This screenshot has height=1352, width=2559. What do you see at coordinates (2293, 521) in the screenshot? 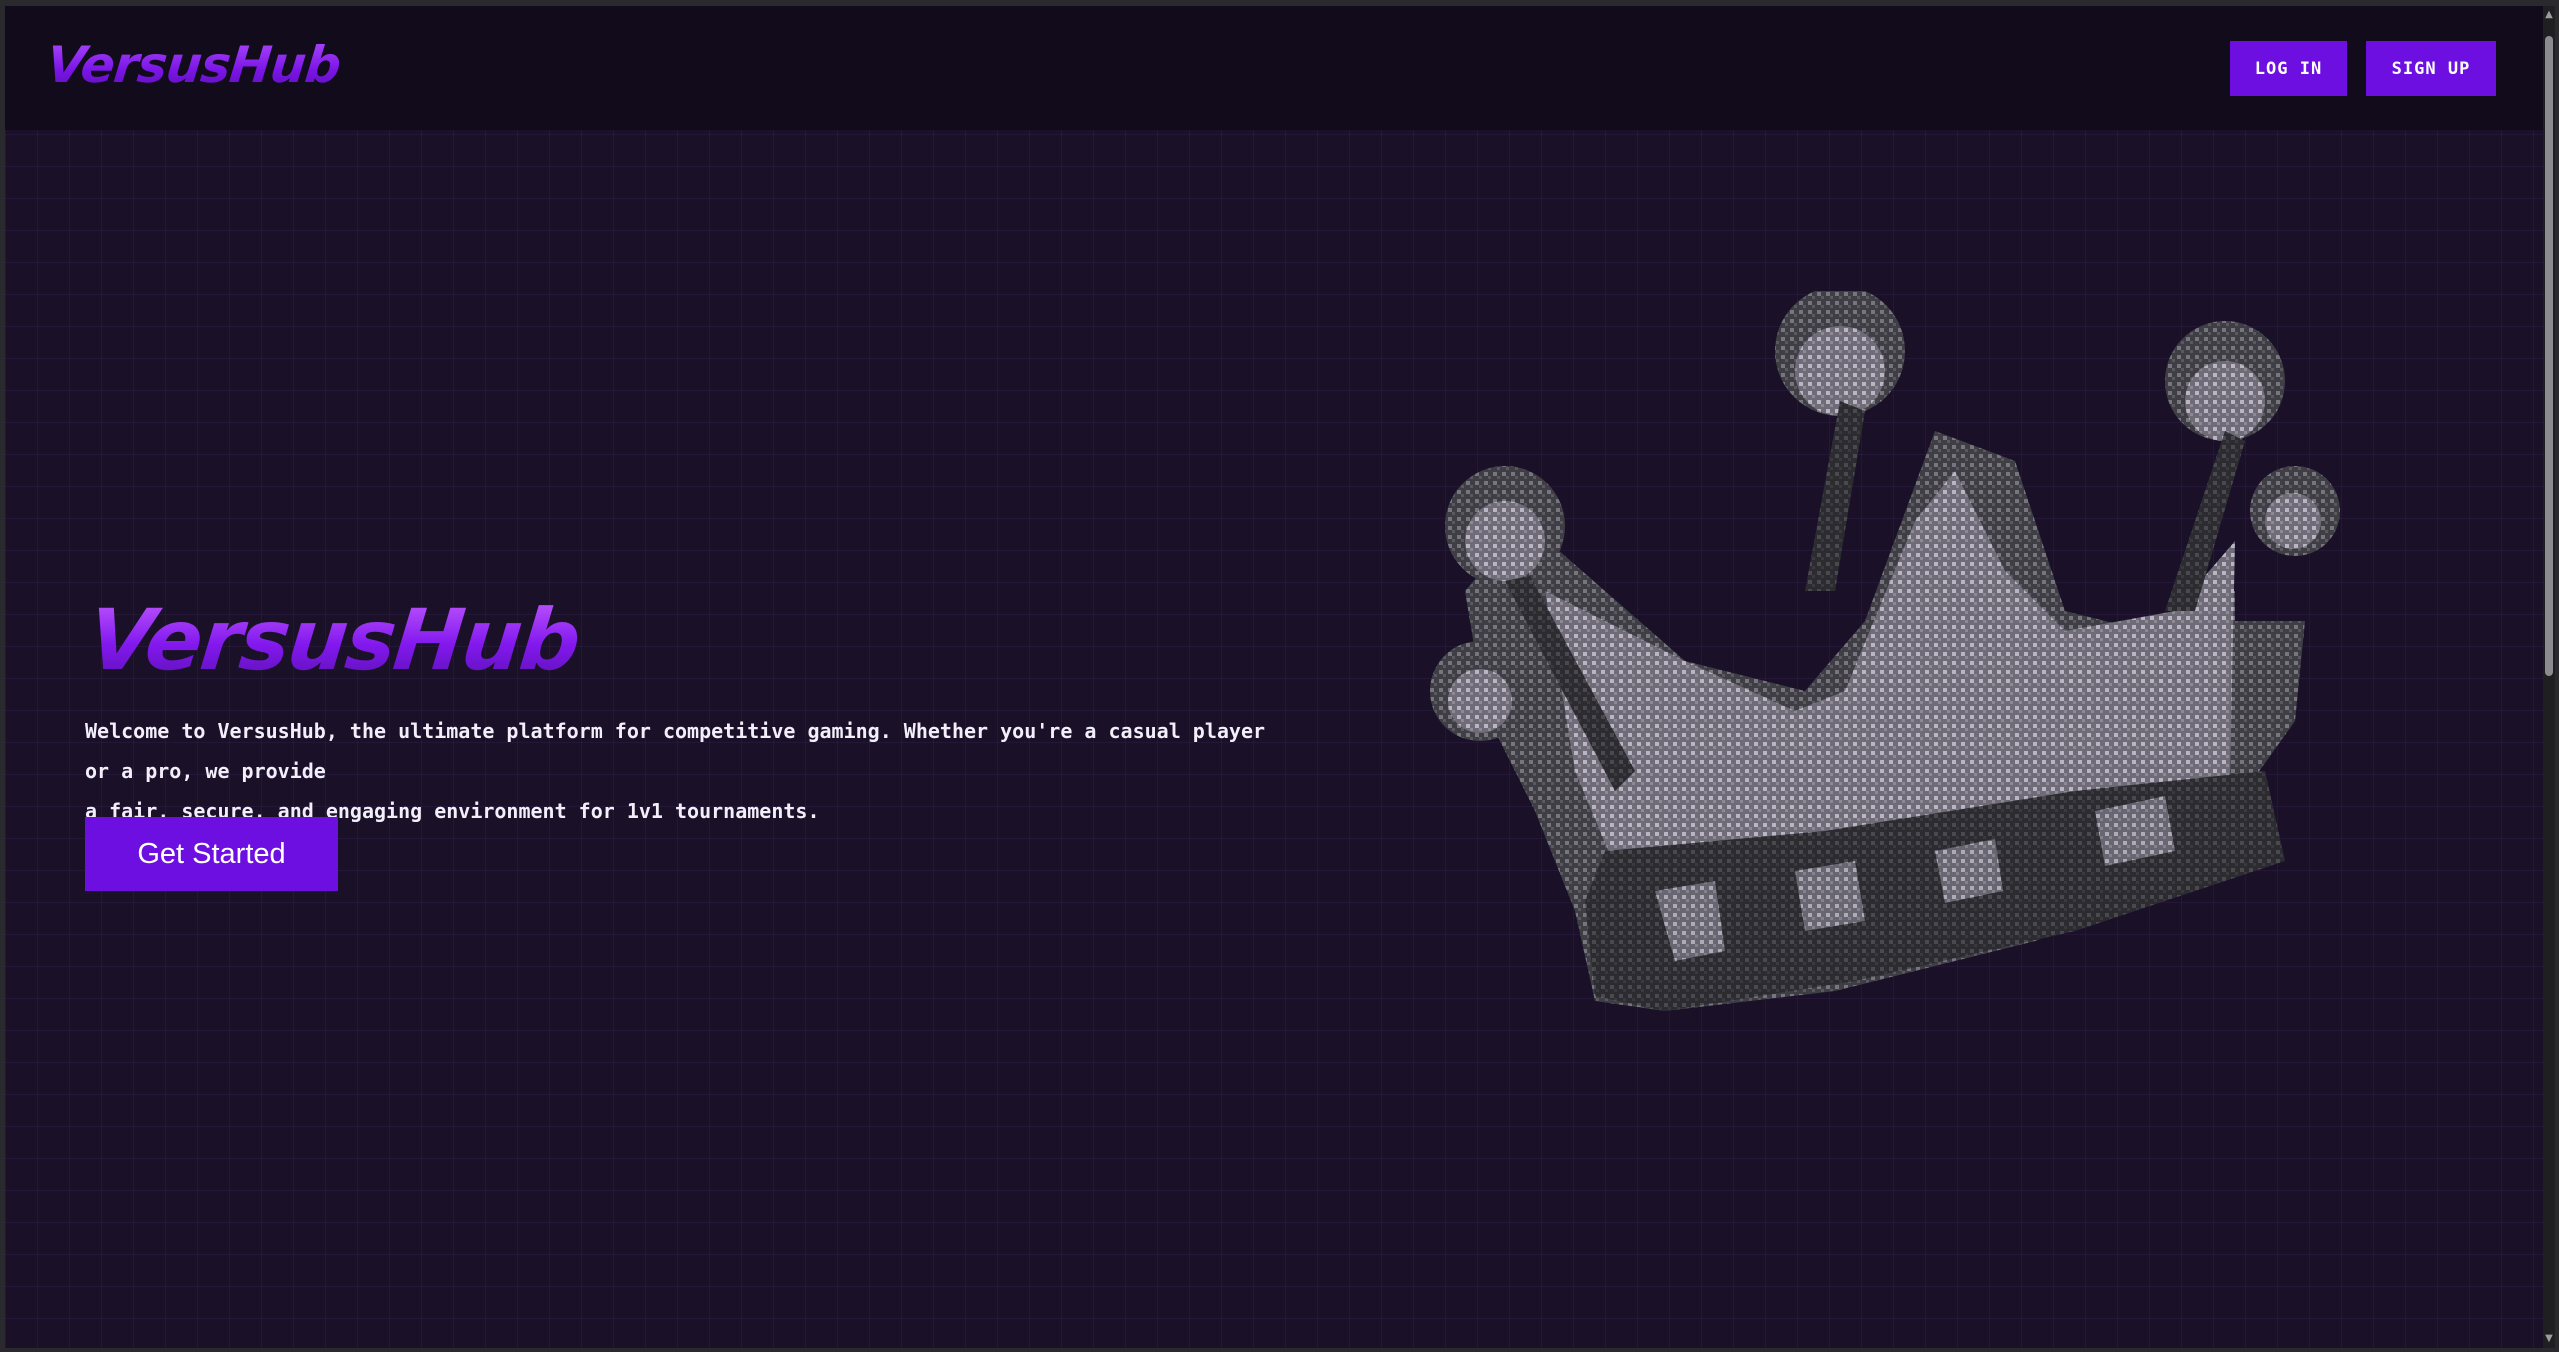
I see `crown-orb-far-right-highlight` at bounding box center [2293, 521].